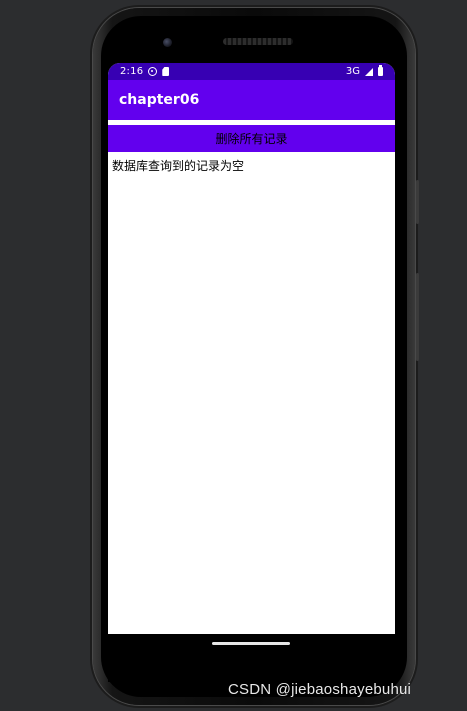 The height and width of the screenshot is (711, 467). What do you see at coordinates (159, 100) in the screenshot?
I see `app-title: chapter06` at bounding box center [159, 100].